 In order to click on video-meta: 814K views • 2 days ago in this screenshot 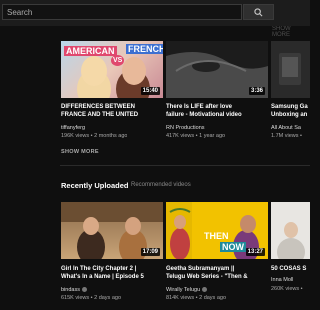, I will do `click(196, 298)`.